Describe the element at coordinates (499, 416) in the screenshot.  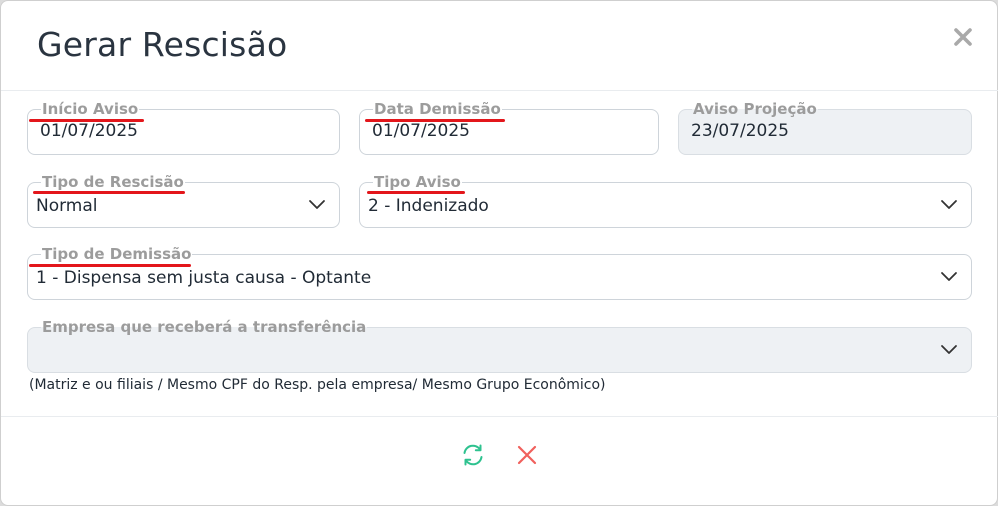
I see `footer-divider` at that location.